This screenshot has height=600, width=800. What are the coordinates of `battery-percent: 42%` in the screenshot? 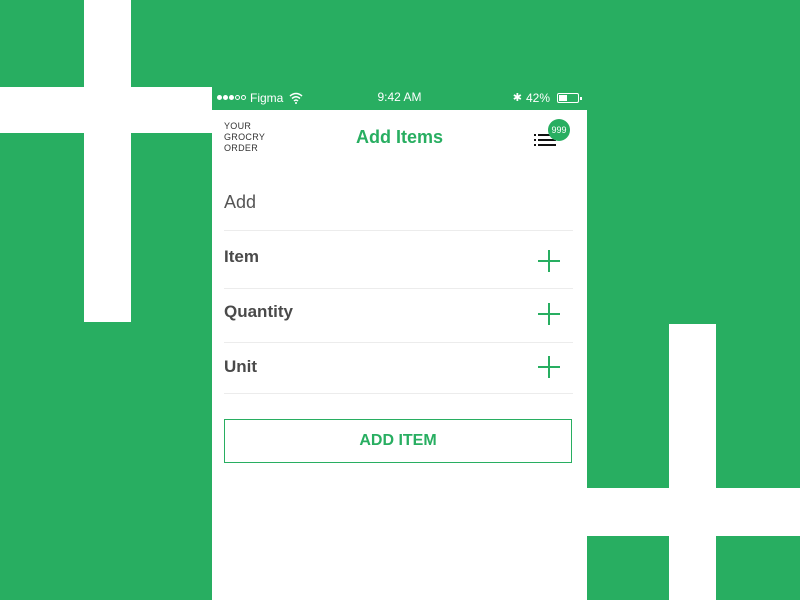 It's located at (537, 97).